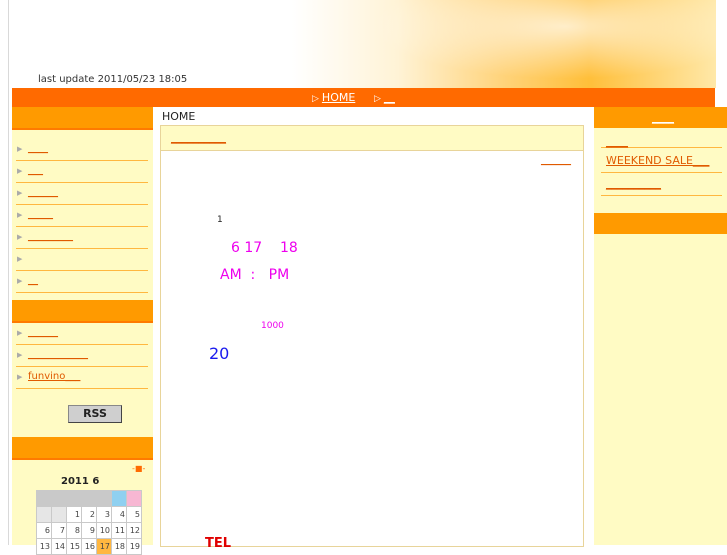  I want to click on calendar-cell: 9, so click(89, 530).